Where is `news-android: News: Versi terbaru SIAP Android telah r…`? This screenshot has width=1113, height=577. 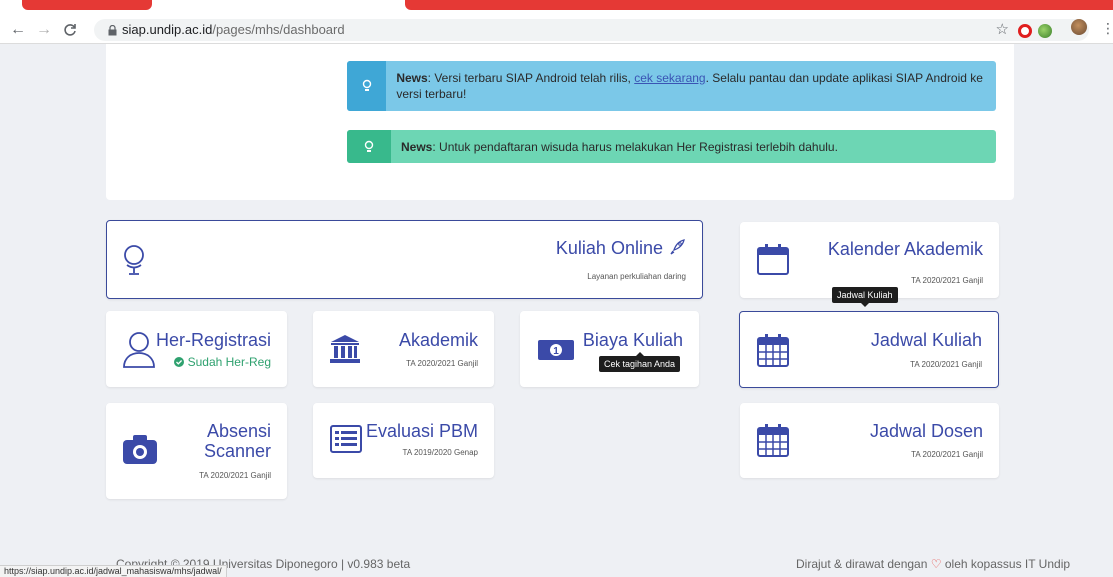
news-android: News: Versi terbaru SIAP Android telah r… is located at coordinates (671, 86).